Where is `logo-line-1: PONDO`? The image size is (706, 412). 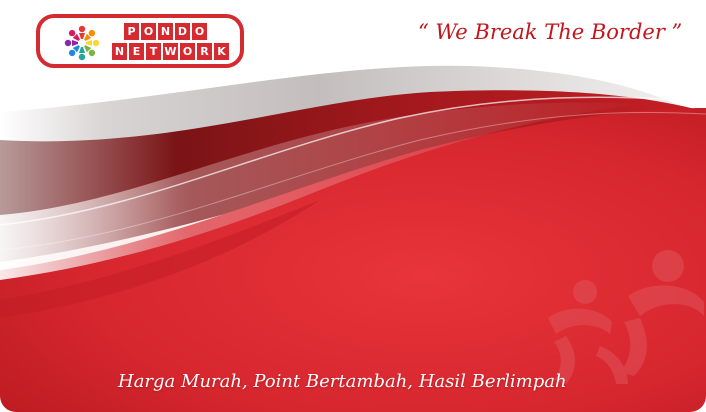
logo-line-1: PONDO is located at coordinates (165, 31).